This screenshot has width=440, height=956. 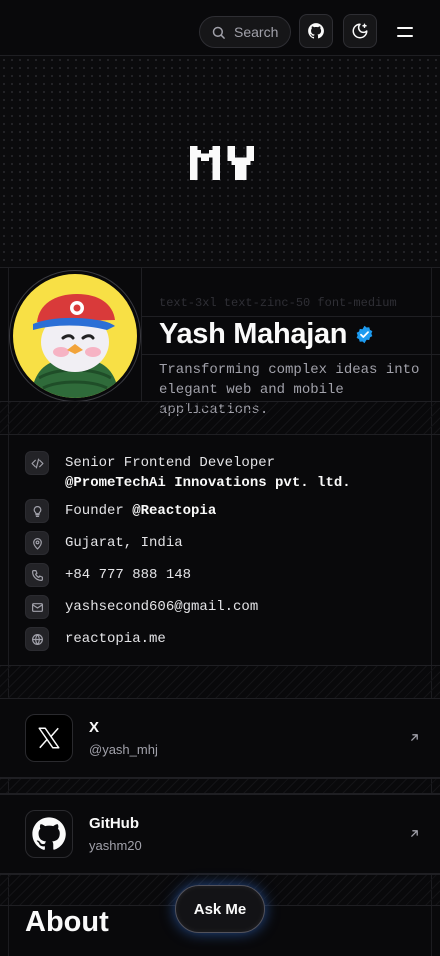 I want to click on social-title-x: X, so click(x=94, y=727).